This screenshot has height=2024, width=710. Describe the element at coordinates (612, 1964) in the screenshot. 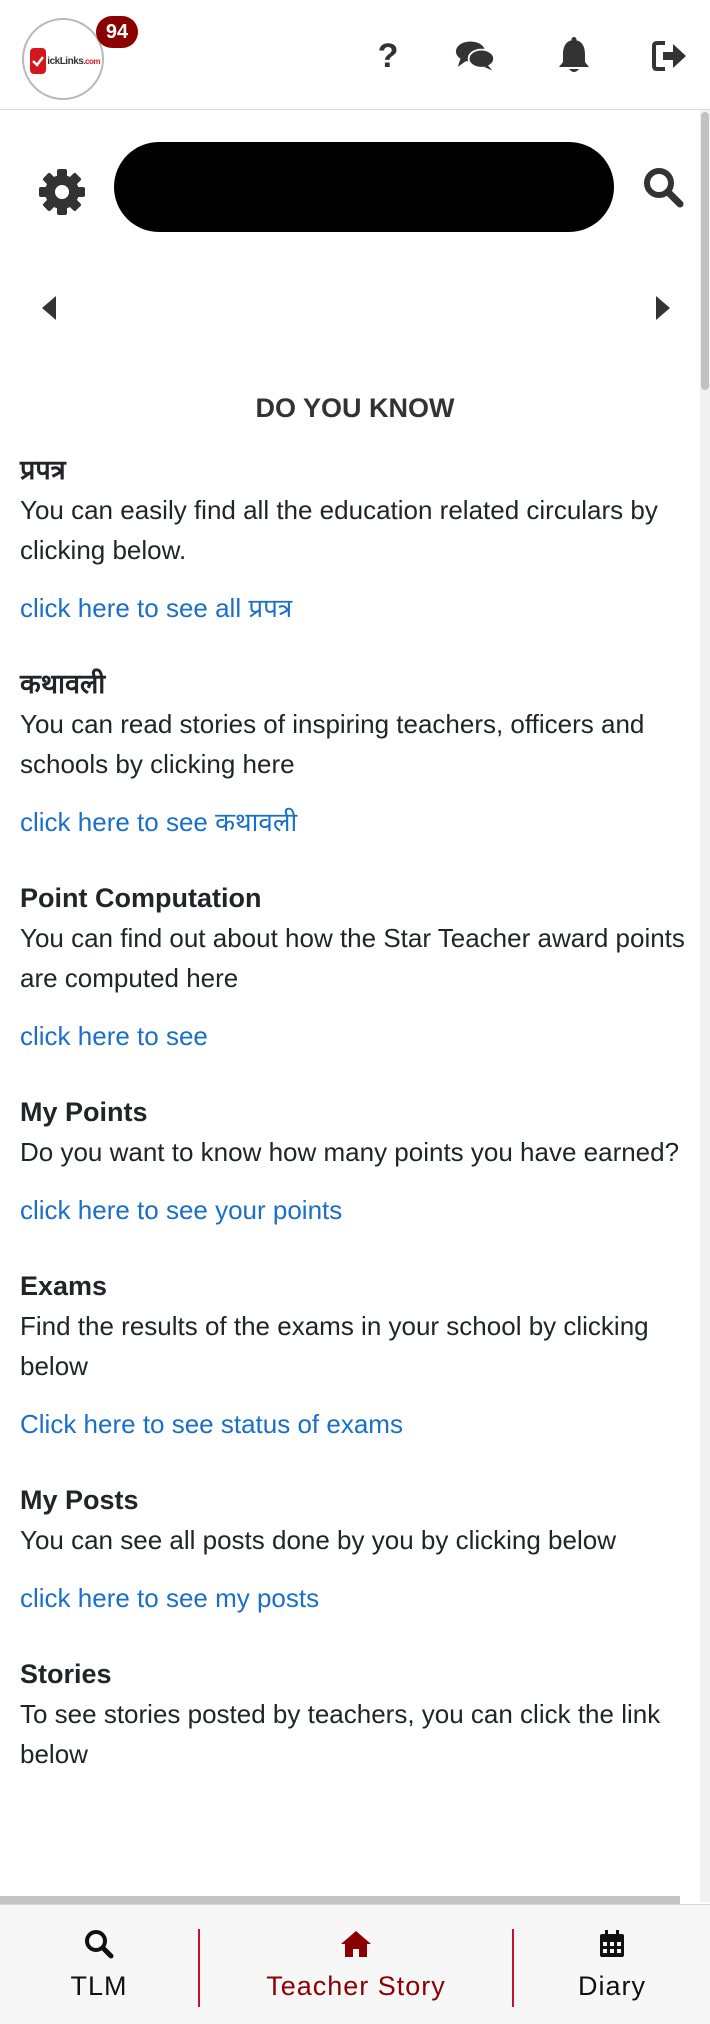

I see `nav-diary: Diary` at that location.